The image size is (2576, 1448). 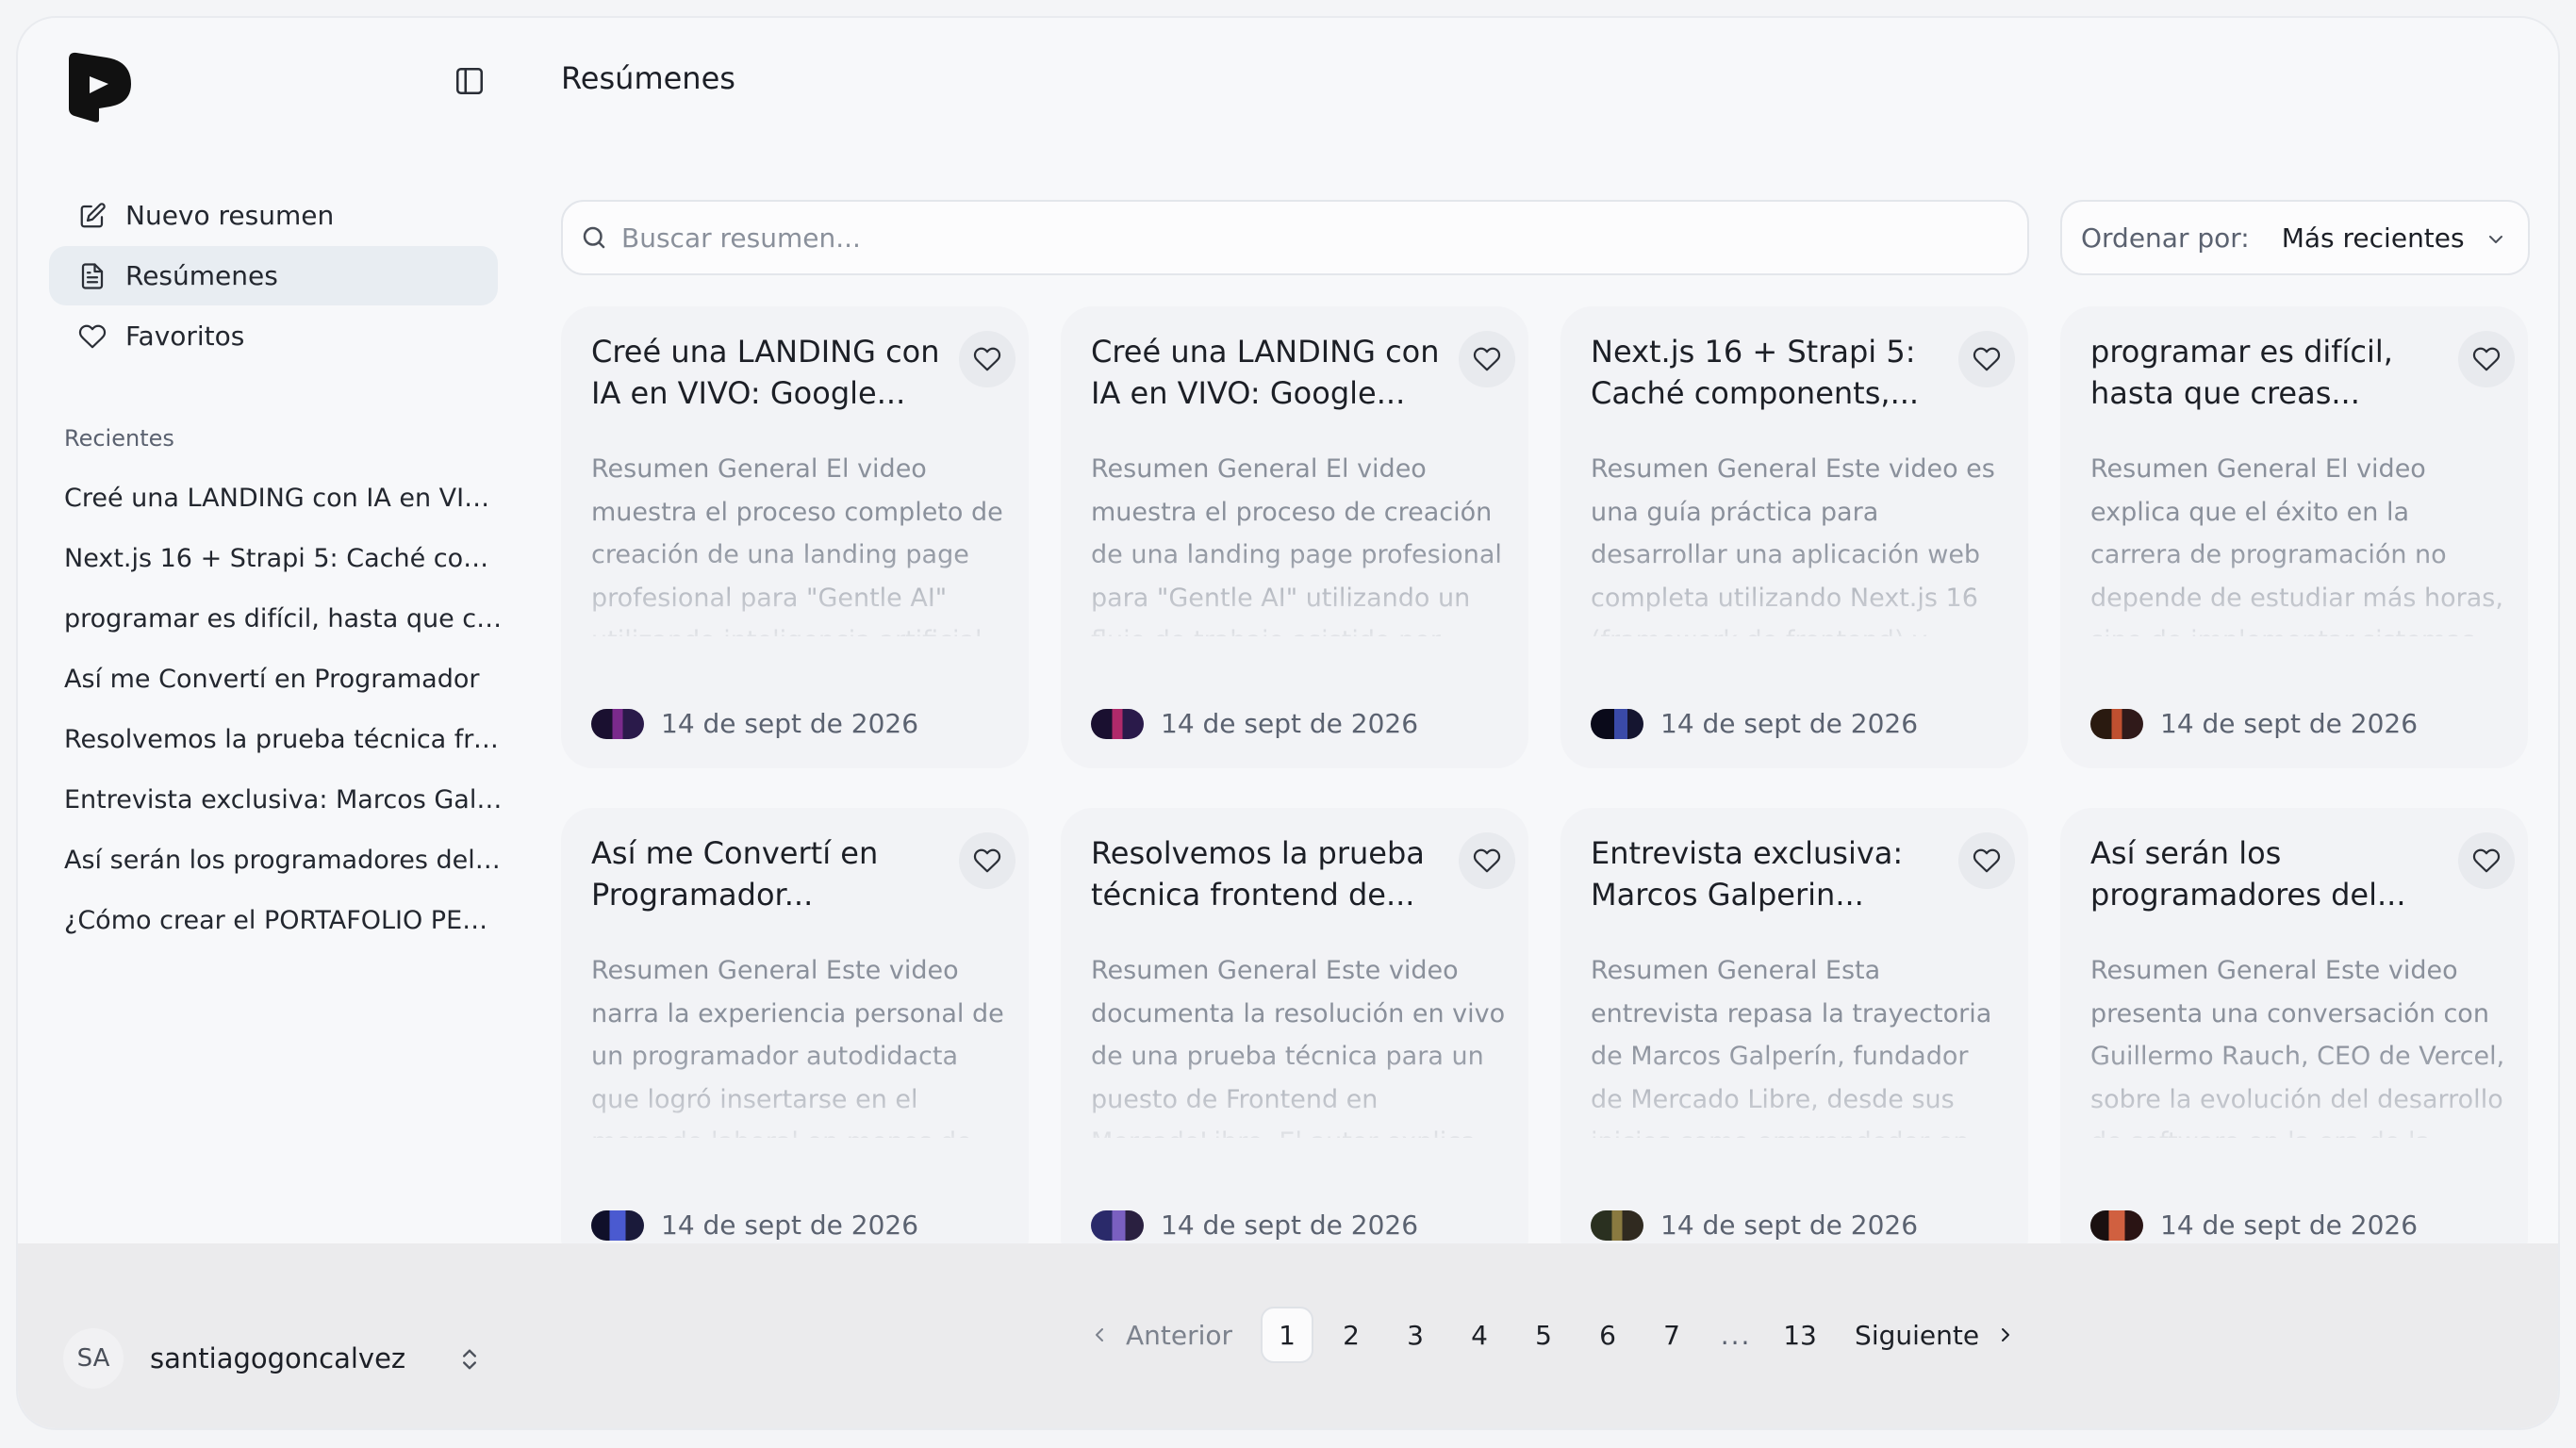 I want to click on sidebar-nav: Nuevo resumen Resúmenes Favoritos, so click(x=273, y=276).